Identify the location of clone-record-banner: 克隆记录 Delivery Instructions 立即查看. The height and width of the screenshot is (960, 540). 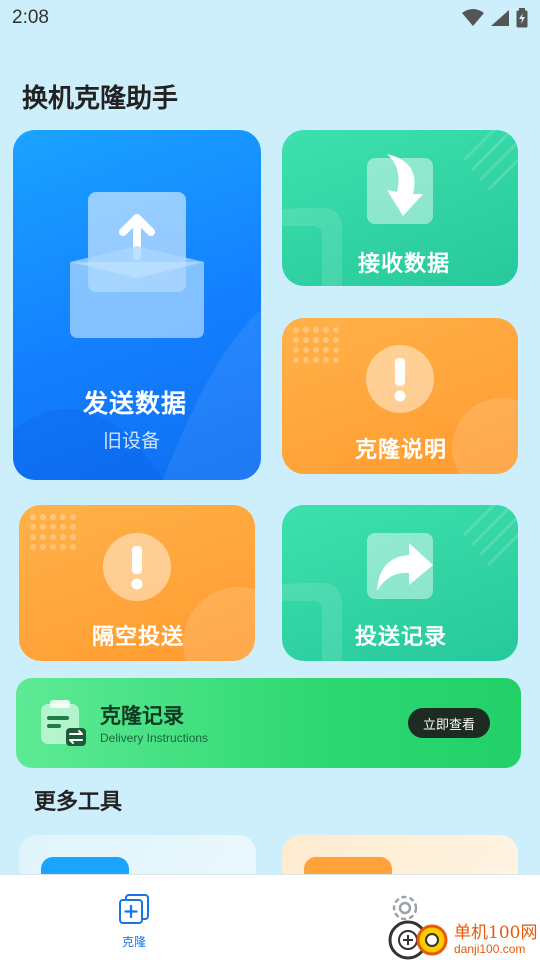
(268, 723).